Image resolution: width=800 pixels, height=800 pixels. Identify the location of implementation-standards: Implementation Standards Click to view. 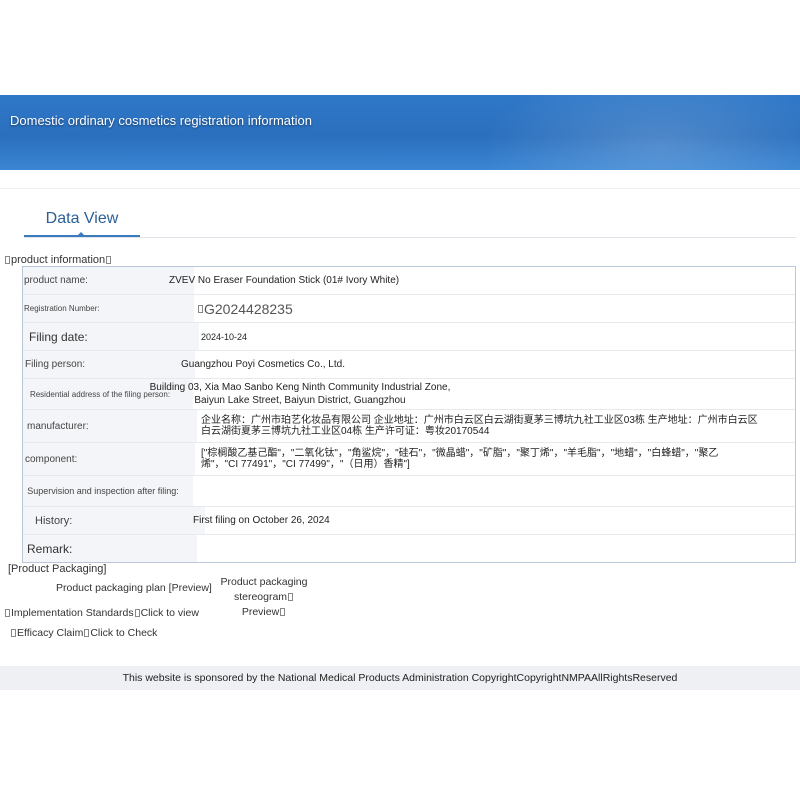
(101, 613).